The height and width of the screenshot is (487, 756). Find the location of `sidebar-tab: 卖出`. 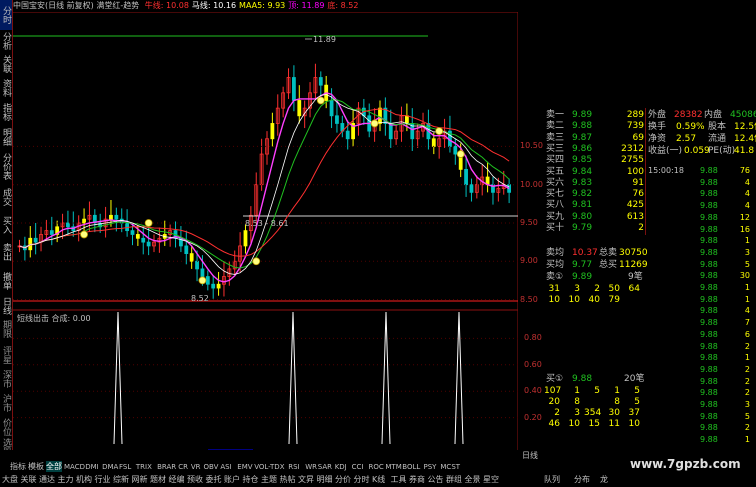

sidebar-tab: 卖出 is located at coordinates (6, 252).